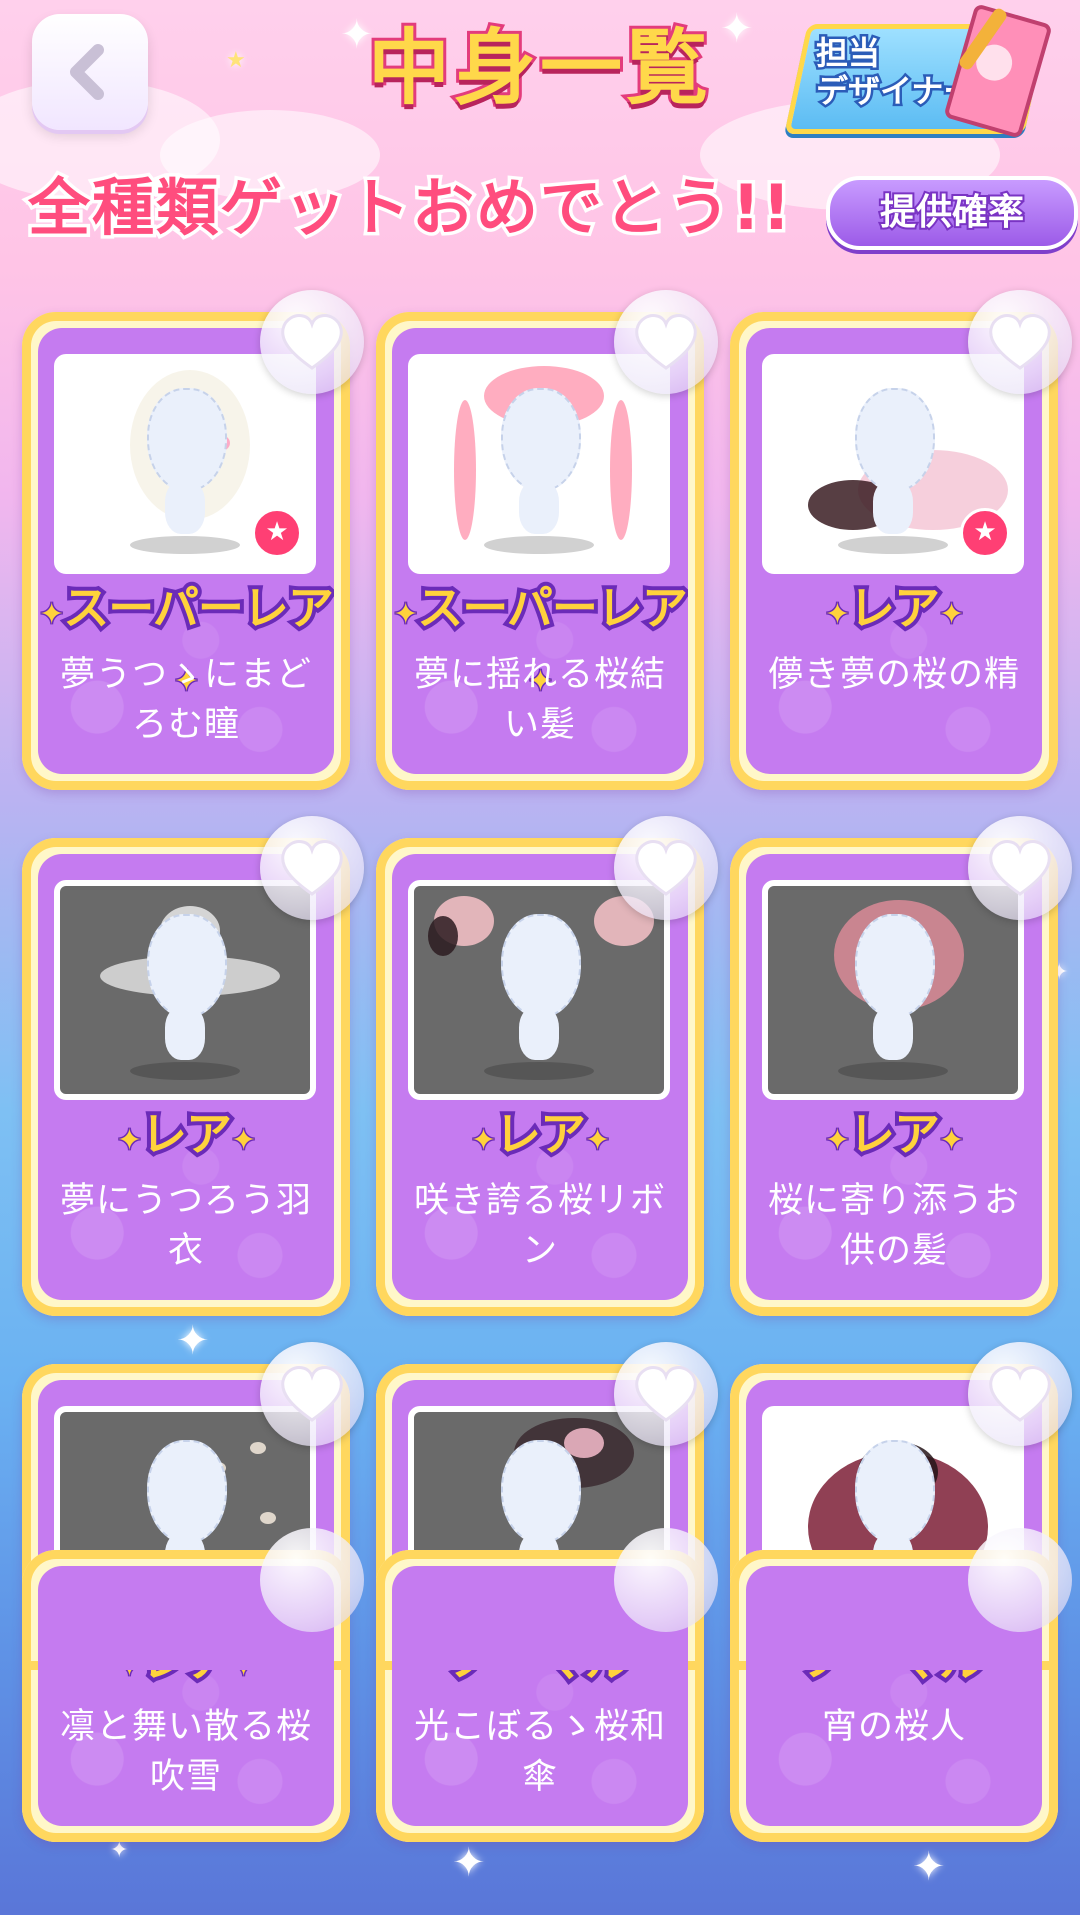 This screenshot has width=1080, height=1915. What do you see at coordinates (539, 700) in the screenshot?
I see `item-name: 夢に揺れる桜結 い髪` at bounding box center [539, 700].